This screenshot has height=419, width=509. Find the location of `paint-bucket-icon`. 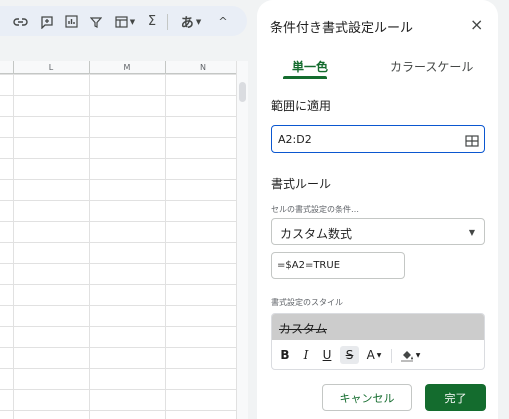

paint-bucket-icon is located at coordinates (406, 356).